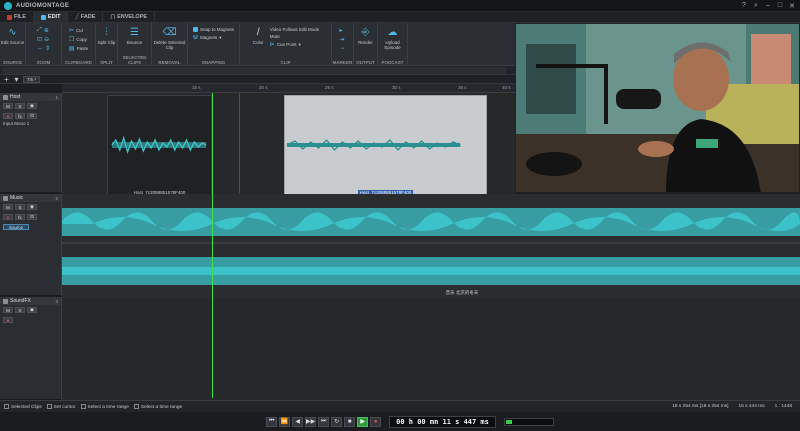 The height and width of the screenshot is (431, 800). What do you see at coordinates (39, 30) in the screenshot?
I see `zoom-fit-icon: ⤢` at bounding box center [39, 30].